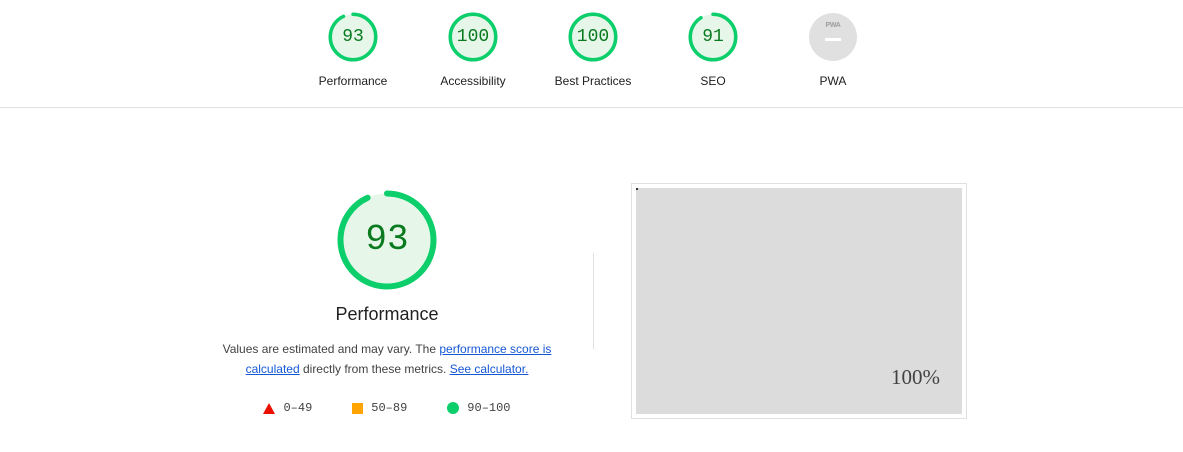 This screenshot has height=452, width=1183. What do you see at coordinates (593, 81) in the screenshot?
I see `gauge-best-practices-label: Best Practices` at bounding box center [593, 81].